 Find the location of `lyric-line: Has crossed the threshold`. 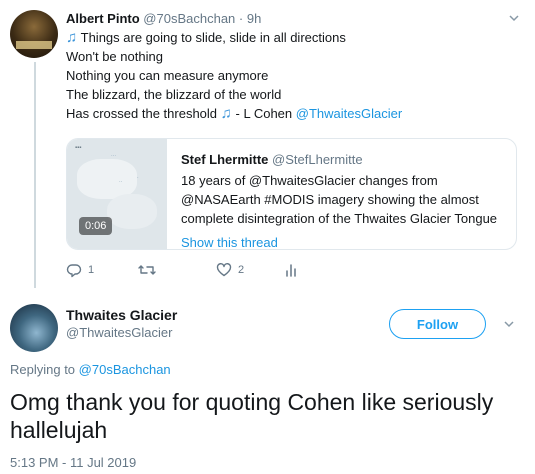

lyric-line: Has crossed the threshold is located at coordinates (142, 113).